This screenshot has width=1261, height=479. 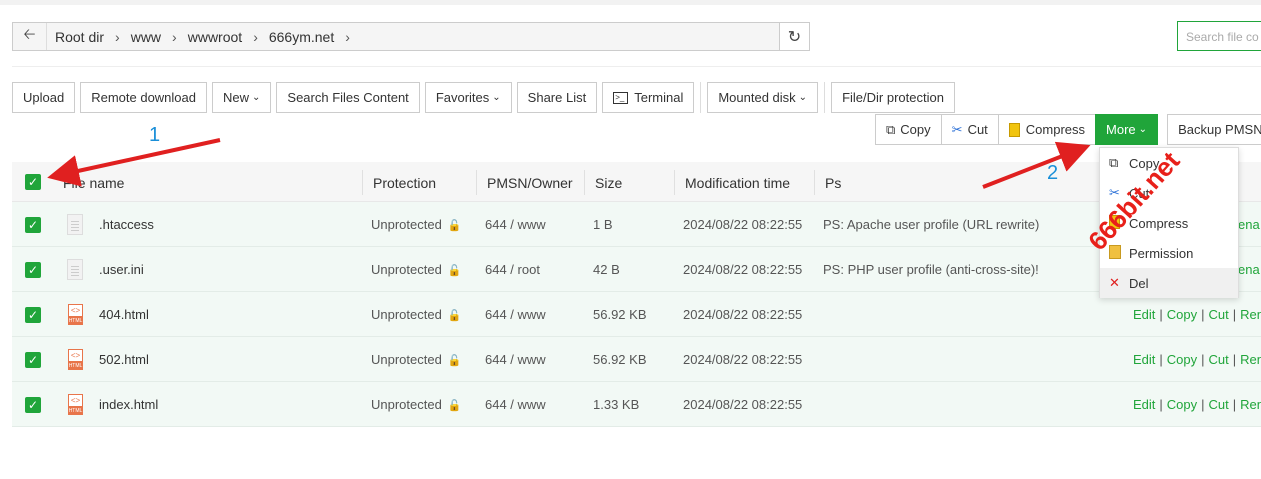 What do you see at coordinates (1053, 173) in the screenshot?
I see `annotation-number-2: 2` at bounding box center [1053, 173].